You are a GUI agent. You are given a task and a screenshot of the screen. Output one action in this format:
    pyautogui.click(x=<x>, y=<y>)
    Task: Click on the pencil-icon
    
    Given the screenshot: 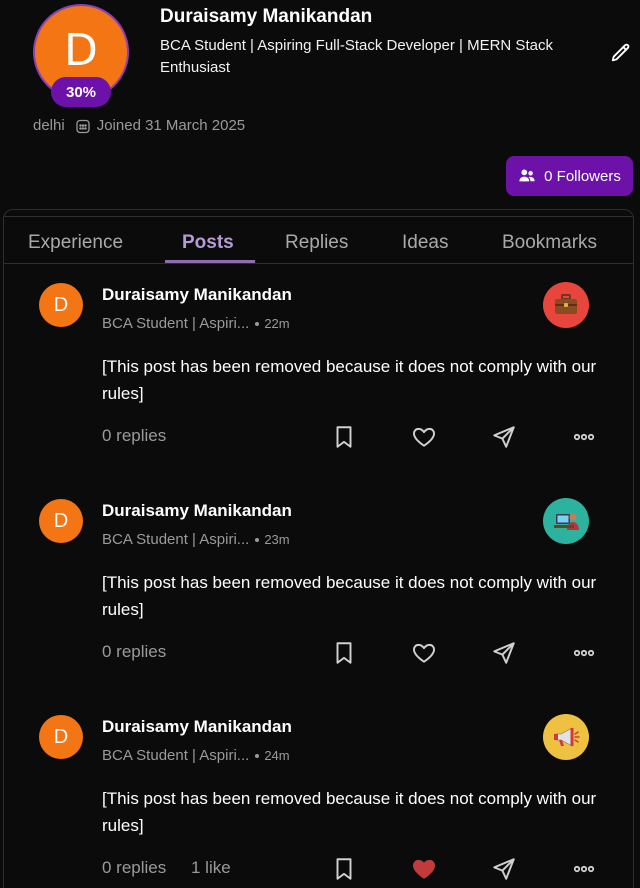 What is the action you would take?
    pyautogui.click(x=620, y=52)
    